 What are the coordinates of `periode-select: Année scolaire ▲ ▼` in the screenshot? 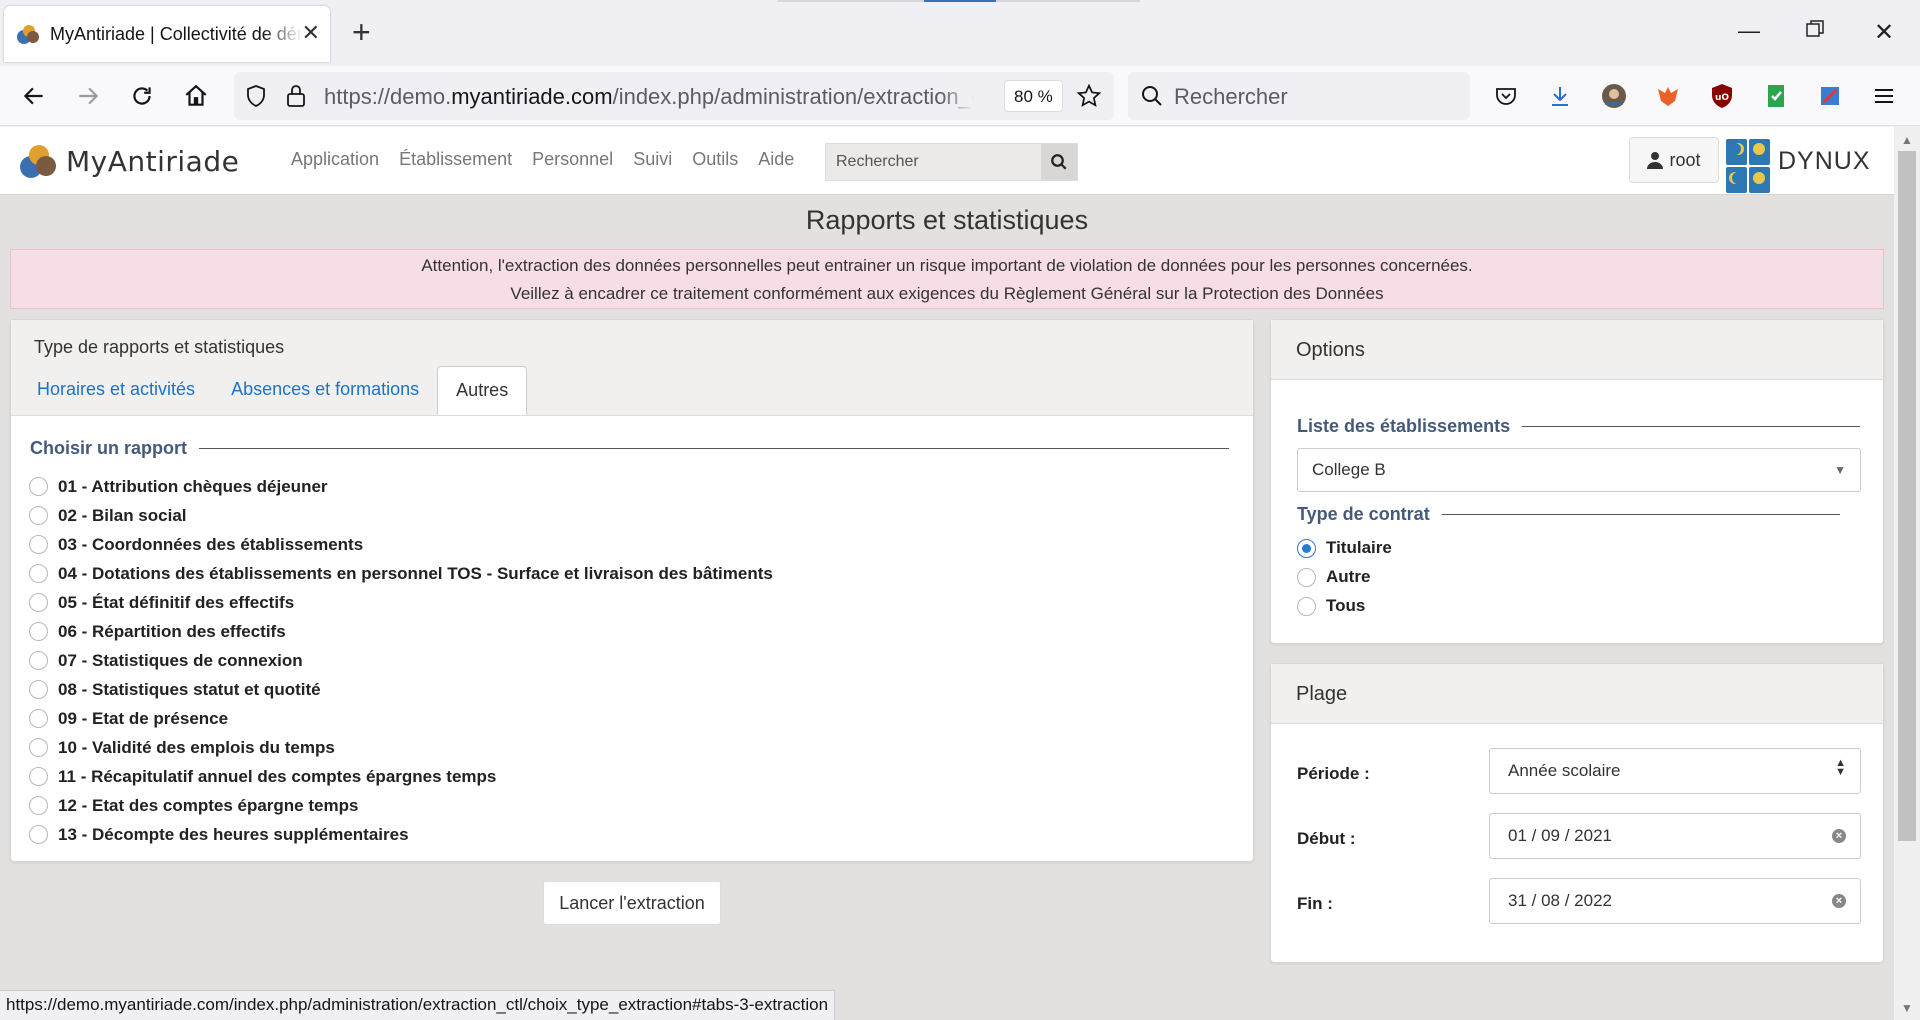 It's located at (1675, 771).